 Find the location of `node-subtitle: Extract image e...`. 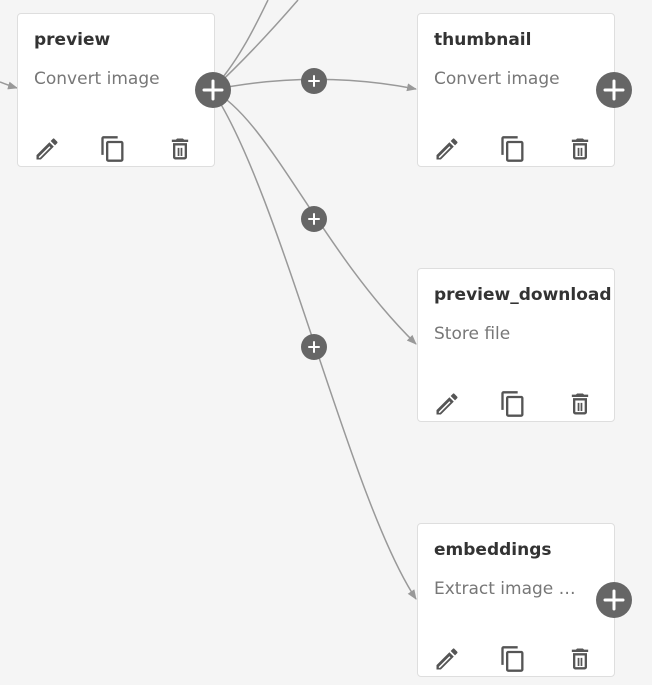

node-subtitle: Extract image e... is located at coordinates (509, 589).